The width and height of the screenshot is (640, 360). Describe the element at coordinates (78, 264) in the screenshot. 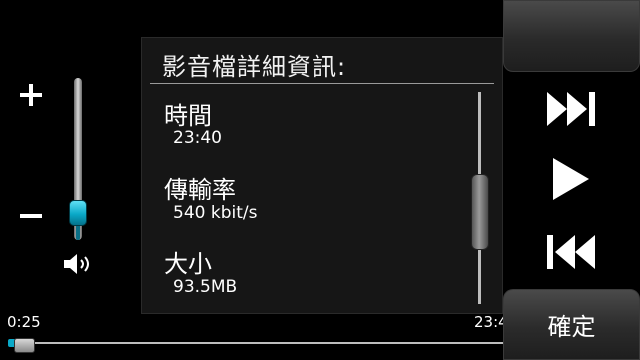

I see `speaker-icon` at that location.